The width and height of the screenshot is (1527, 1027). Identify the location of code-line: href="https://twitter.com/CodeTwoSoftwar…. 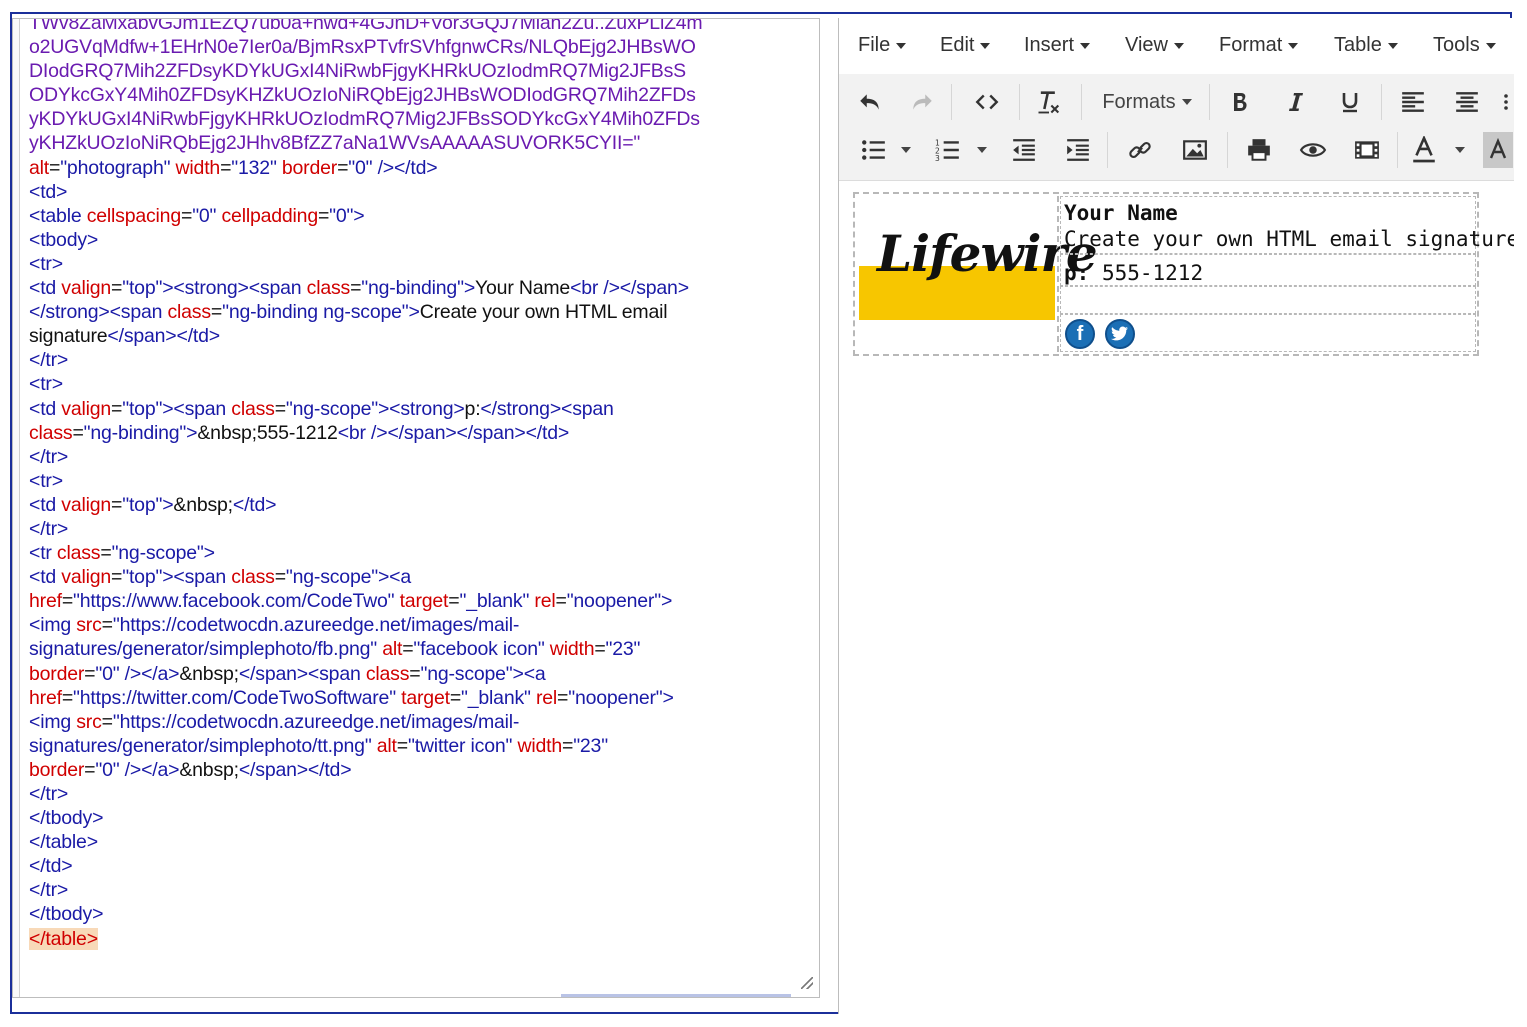
(365, 698).